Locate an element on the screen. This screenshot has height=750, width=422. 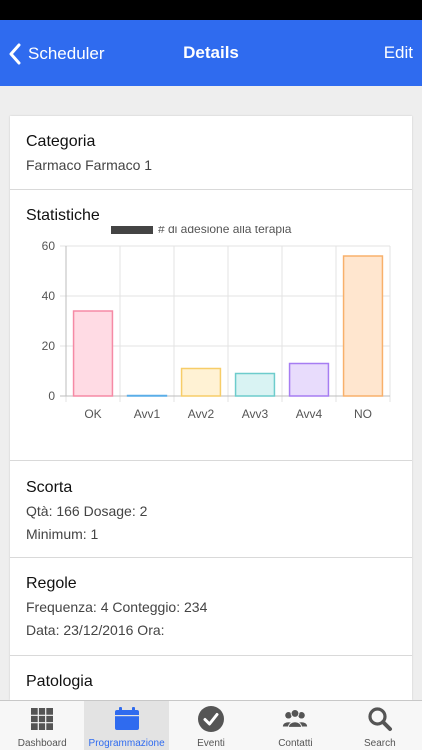
search-icon is located at coordinates (380, 719).